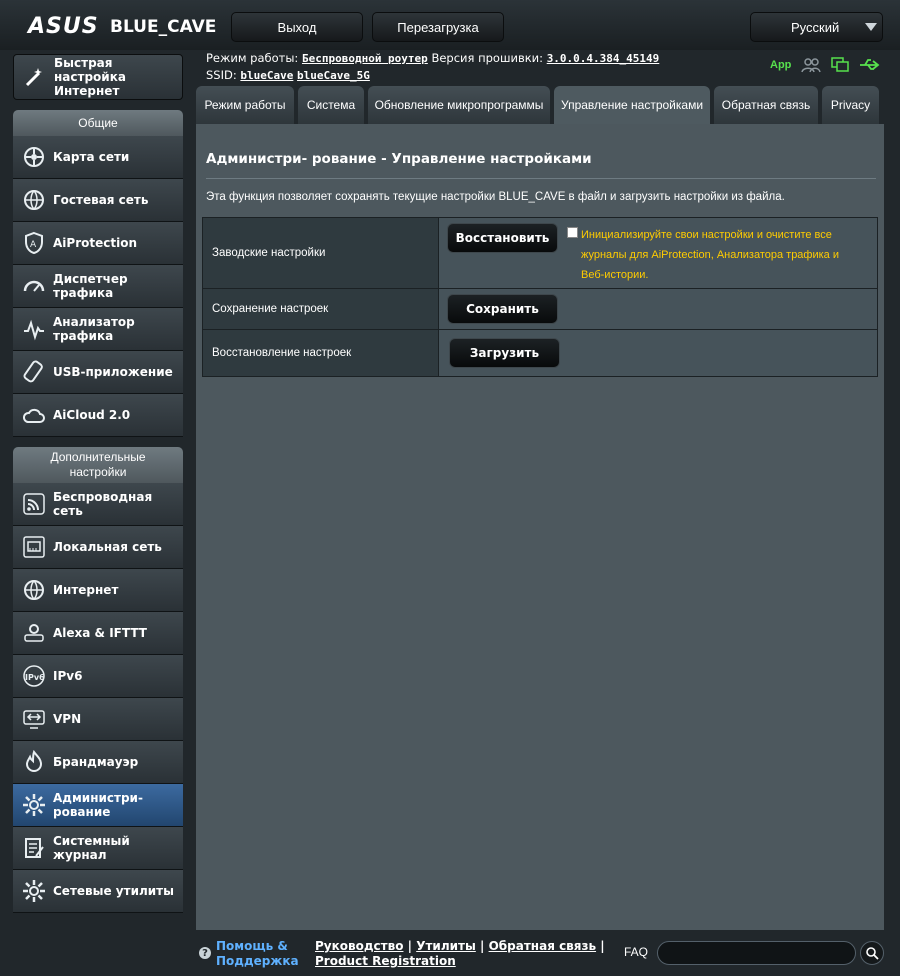 The image size is (900, 976). I want to click on tab-firmware-upgrade: Обновление микропрограммы, so click(459, 105).